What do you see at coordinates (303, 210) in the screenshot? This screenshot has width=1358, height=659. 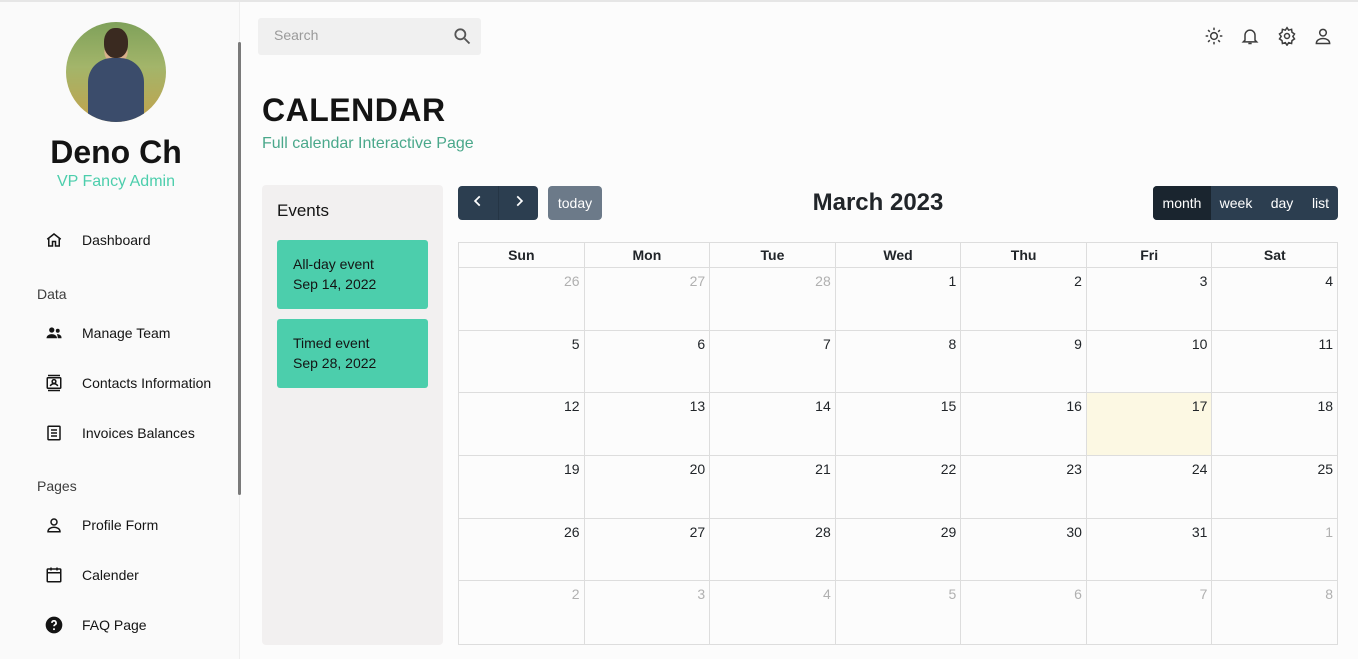 I see `events-title: Events` at bounding box center [303, 210].